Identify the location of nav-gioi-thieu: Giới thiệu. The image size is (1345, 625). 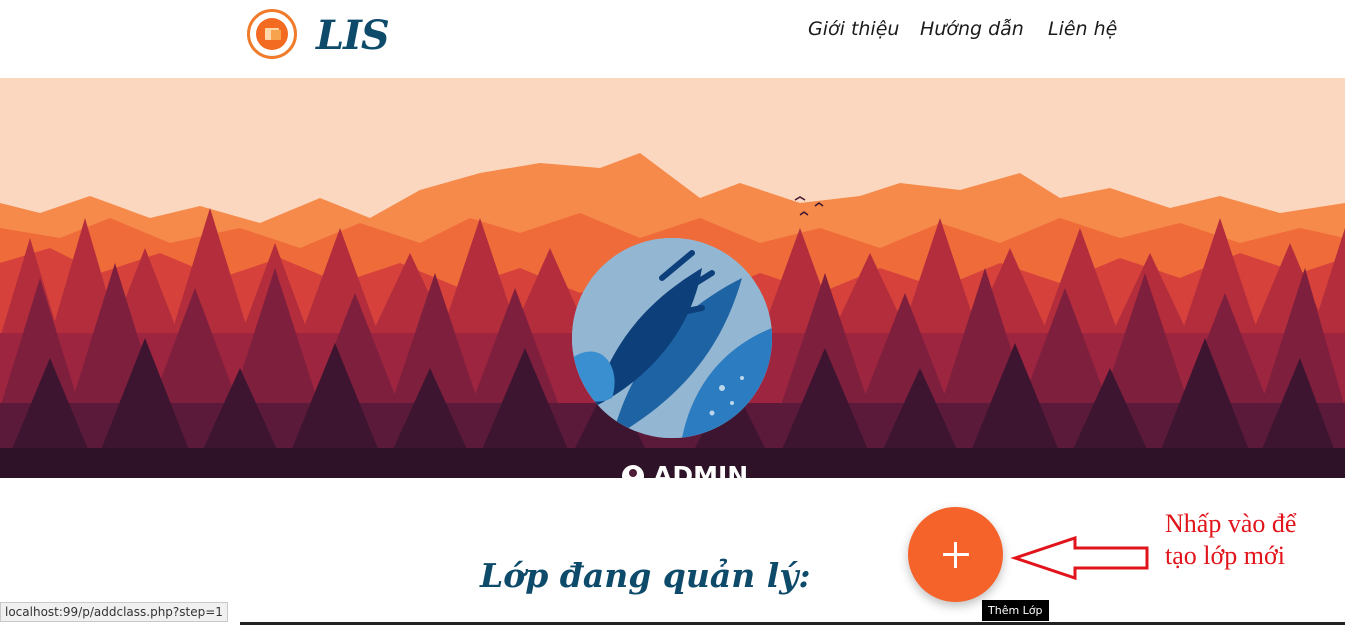
(853, 29).